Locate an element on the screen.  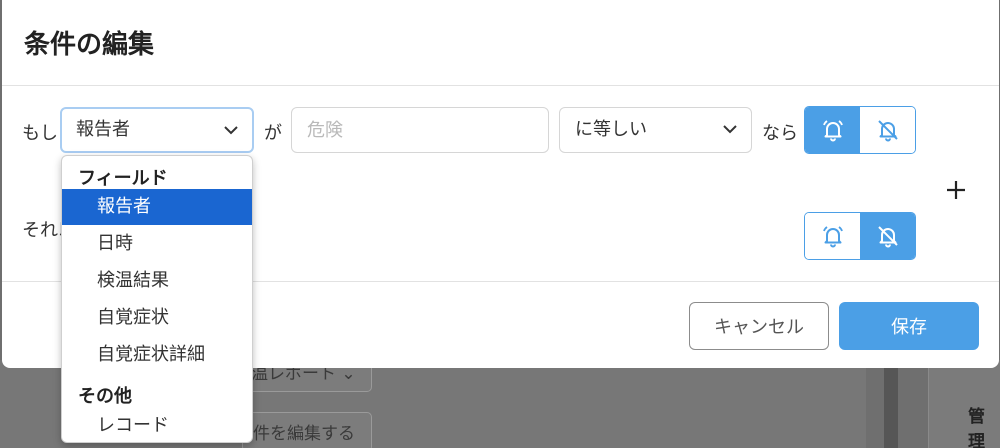
dropdown-option: 日時 is located at coordinates (157, 244).